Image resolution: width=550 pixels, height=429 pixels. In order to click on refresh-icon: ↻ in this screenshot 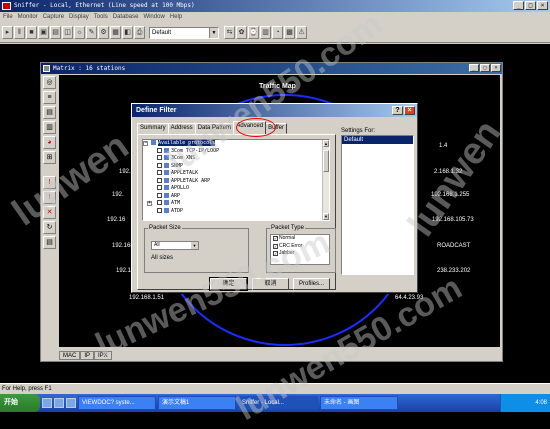, I will do `click(49, 227)`.